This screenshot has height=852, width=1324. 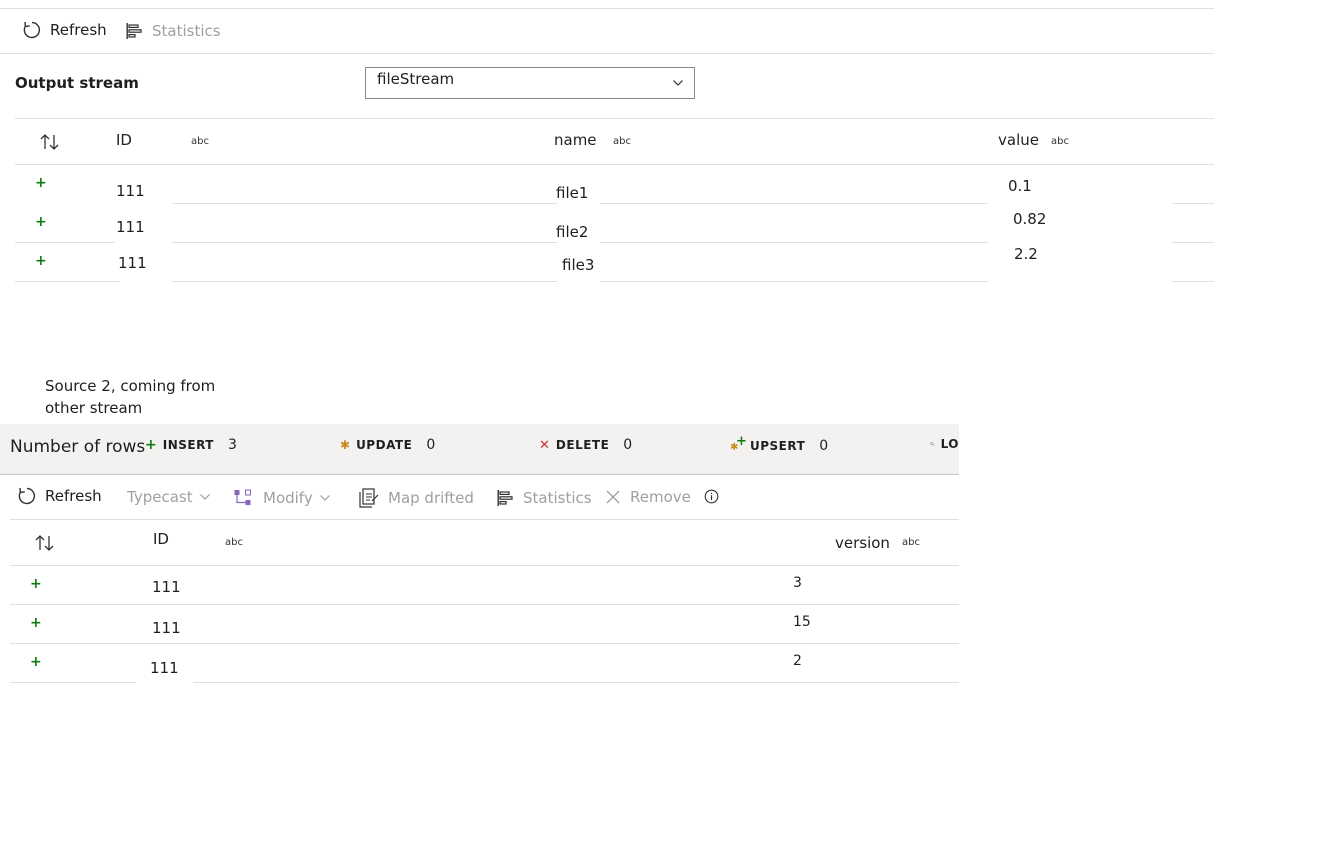 I want to click on upsert-summary-count: 0, so click(x=824, y=446).